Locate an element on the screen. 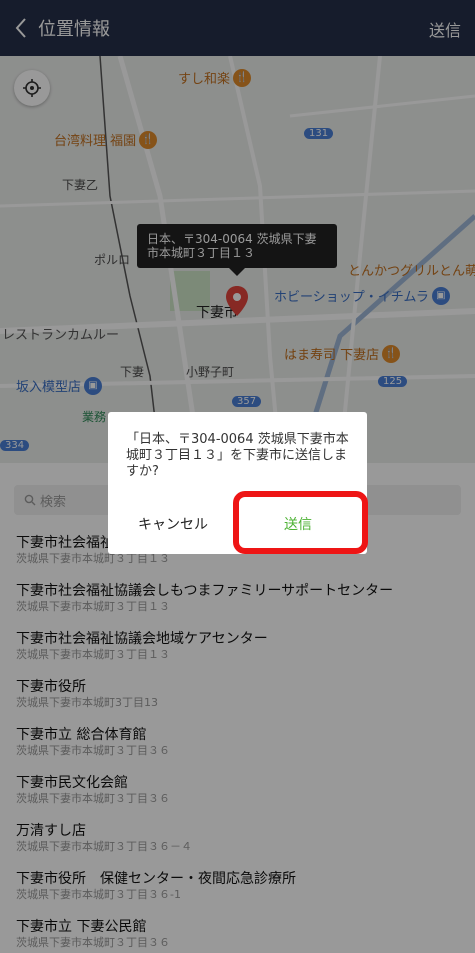  highlight-box is located at coordinates (300, 522).